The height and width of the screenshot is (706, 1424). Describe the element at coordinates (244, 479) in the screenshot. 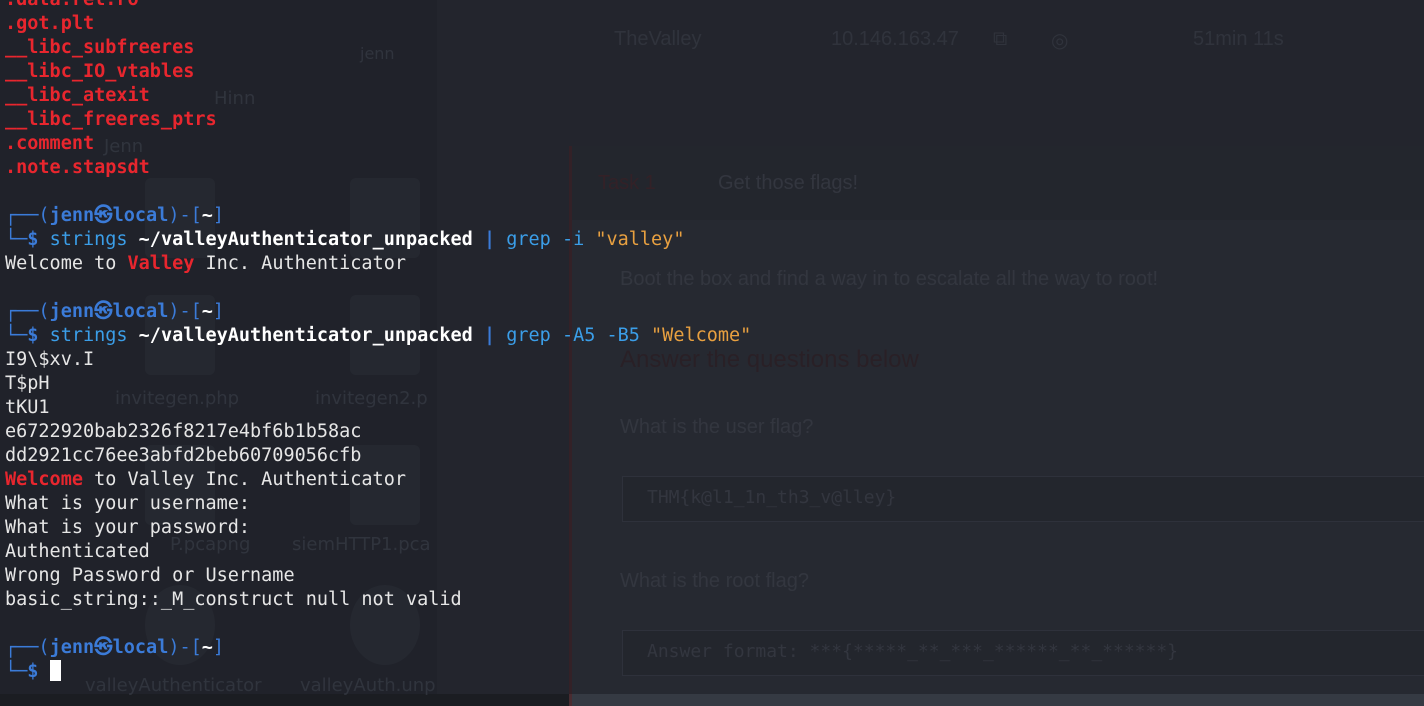

I see `output-text: to Valley Inc. Authenticator` at that location.